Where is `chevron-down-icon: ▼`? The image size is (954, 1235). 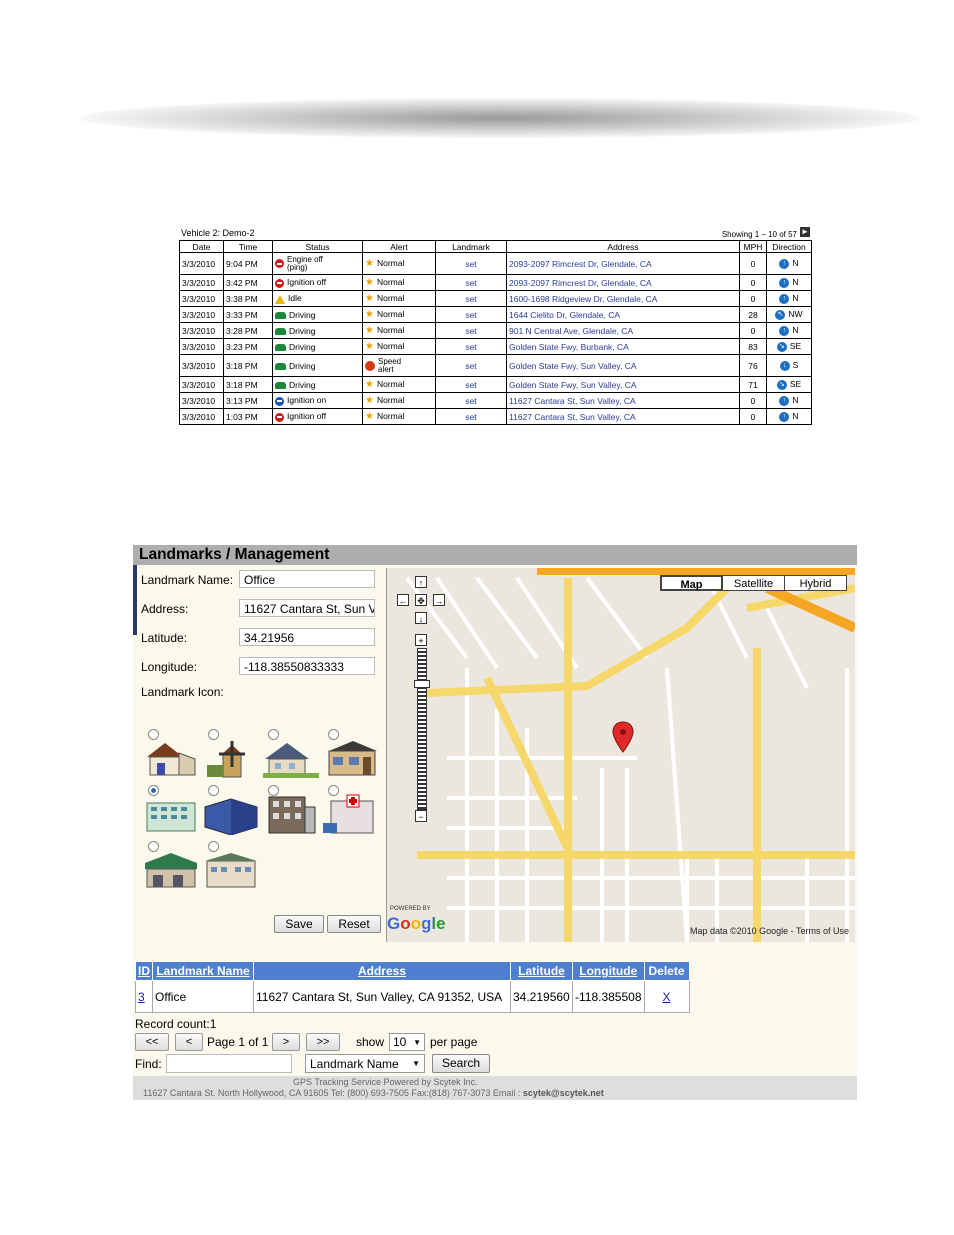 chevron-down-icon: ▼ is located at coordinates (416, 1063).